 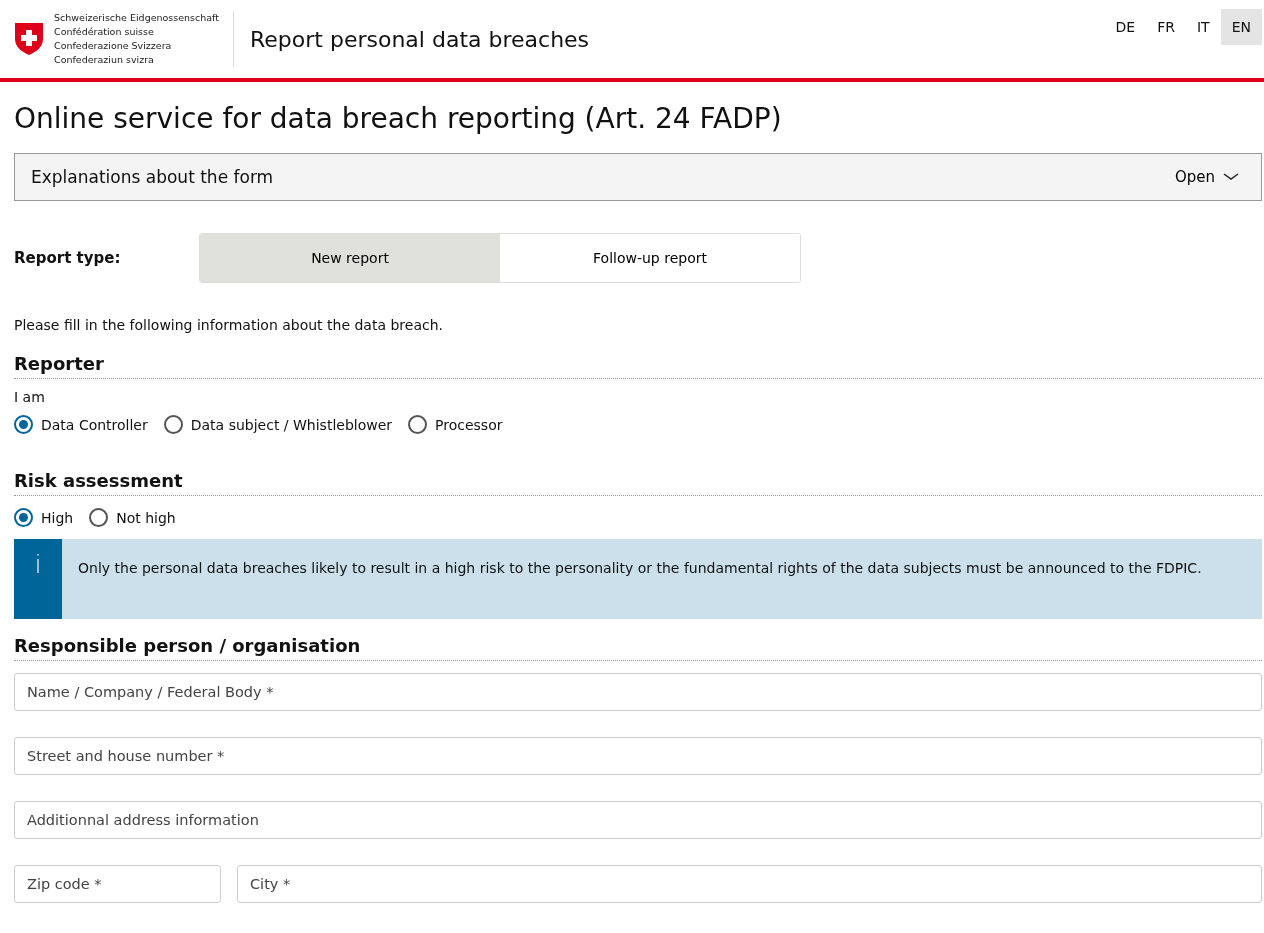 I want to click on radio-option: Data Controller, so click(x=81, y=424).